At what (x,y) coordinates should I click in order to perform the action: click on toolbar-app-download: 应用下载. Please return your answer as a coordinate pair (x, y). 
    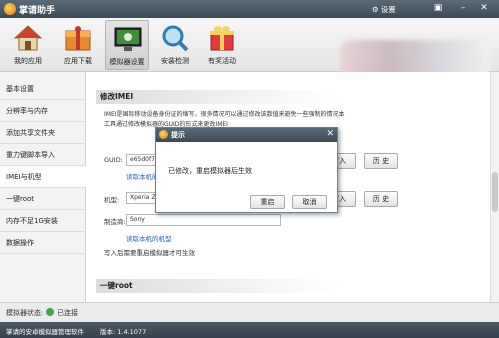
    Looking at the image, I should click on (78, 45).